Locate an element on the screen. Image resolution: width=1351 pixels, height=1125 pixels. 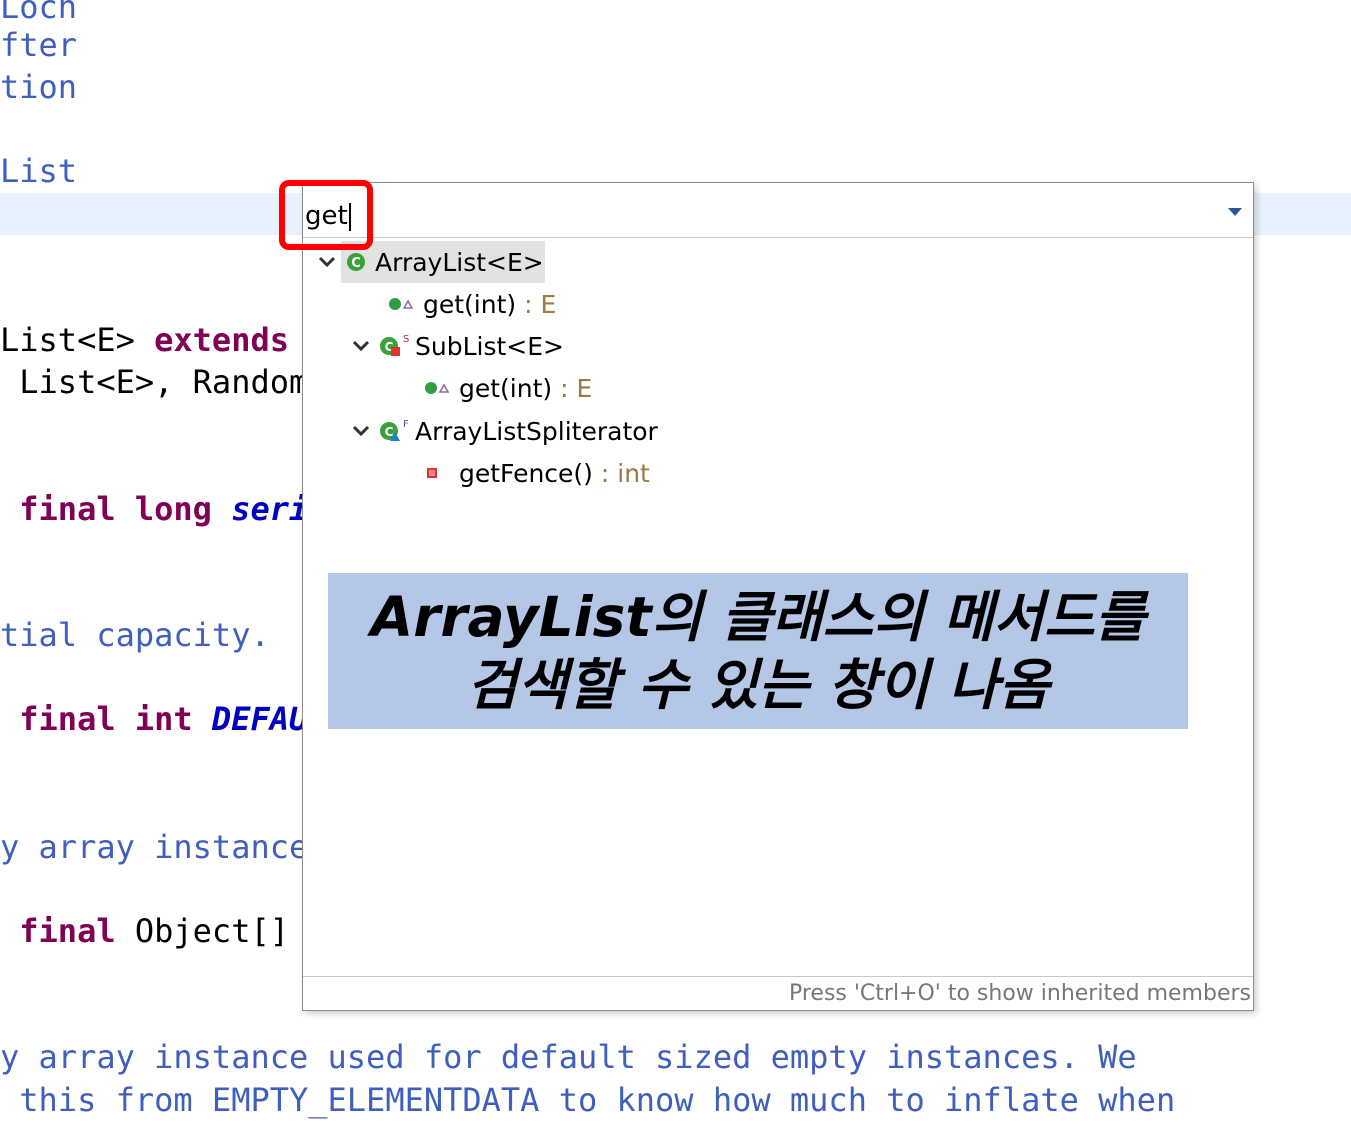
code-line-7: final long seri is located at coordinates (154, 509).